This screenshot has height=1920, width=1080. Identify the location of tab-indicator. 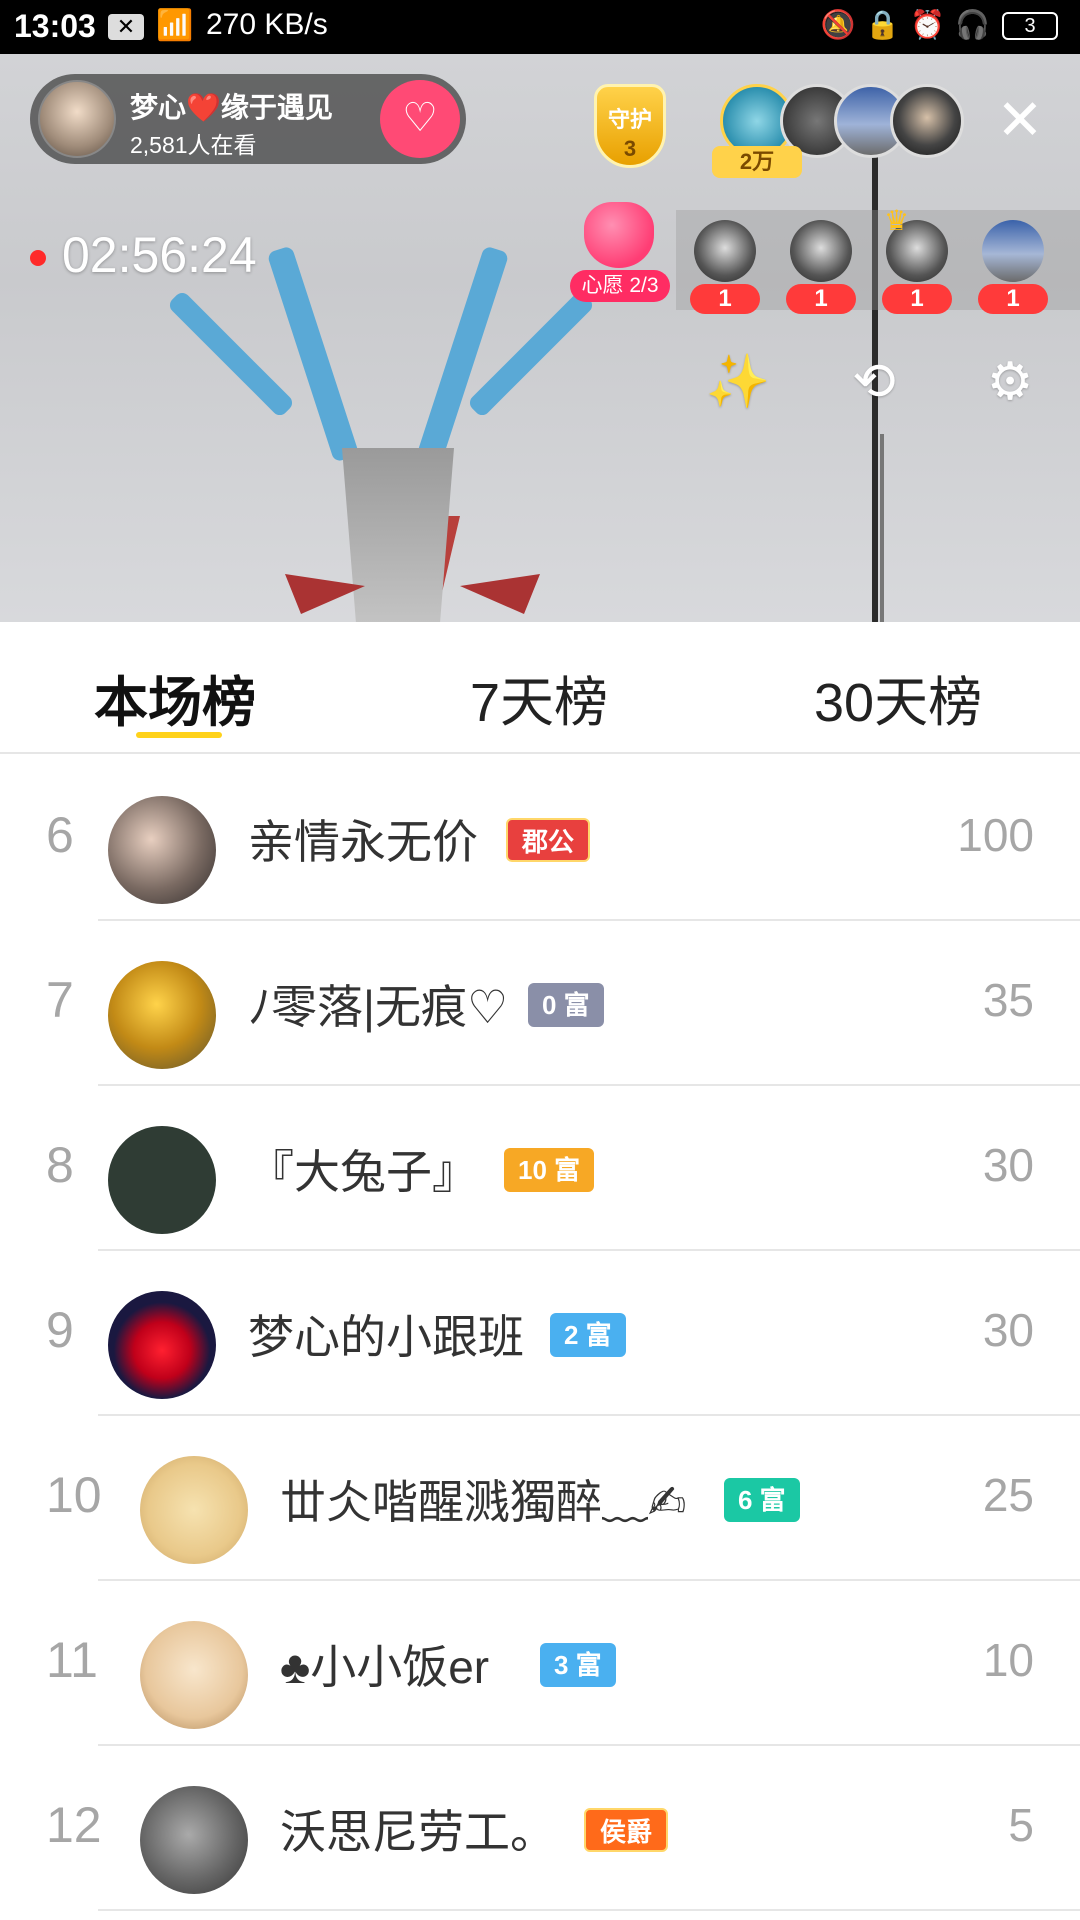
(179, 735).